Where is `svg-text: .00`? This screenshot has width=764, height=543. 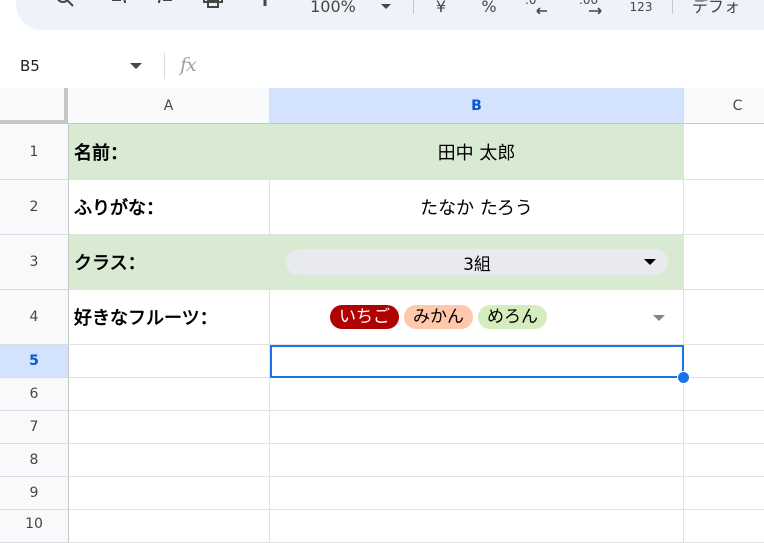
svg-text: .00 is located at coordinates (588, 3).